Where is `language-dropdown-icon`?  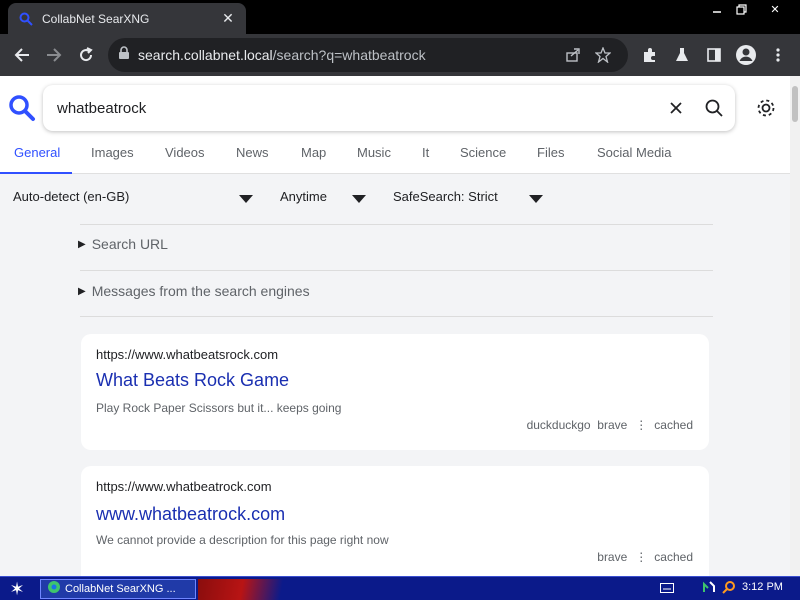
language-dropdown-icon is located at coordinates (246, 199).